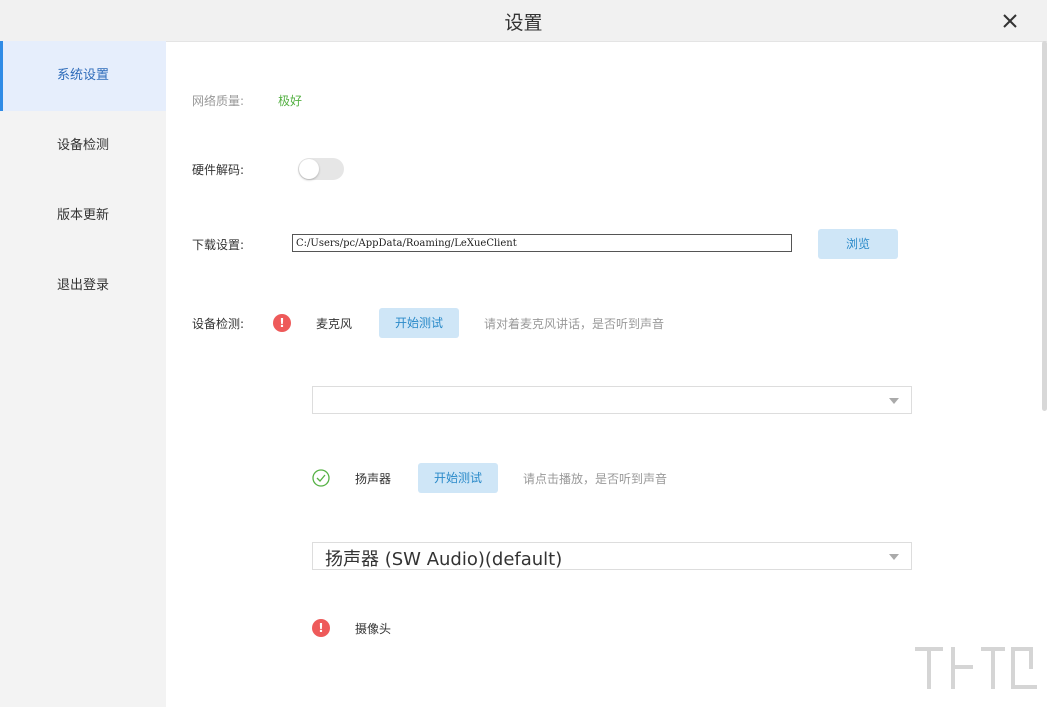  What do you see at coordinates (1010, 21) in the screenshot?
I see `close-icon` at bounding box center [1010, 21].